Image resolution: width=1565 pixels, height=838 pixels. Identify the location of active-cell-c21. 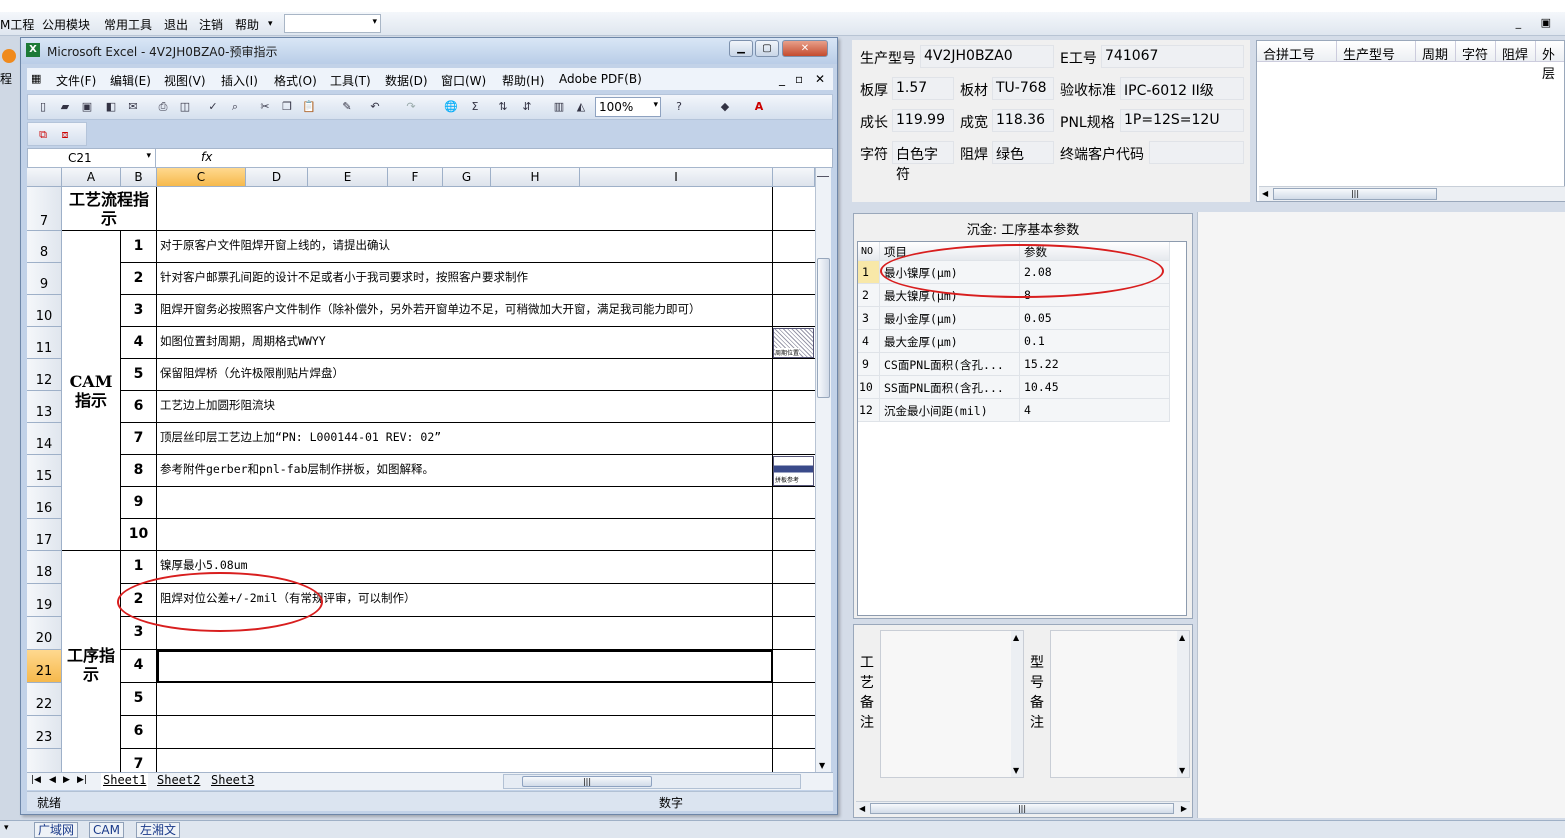
(465, 666).